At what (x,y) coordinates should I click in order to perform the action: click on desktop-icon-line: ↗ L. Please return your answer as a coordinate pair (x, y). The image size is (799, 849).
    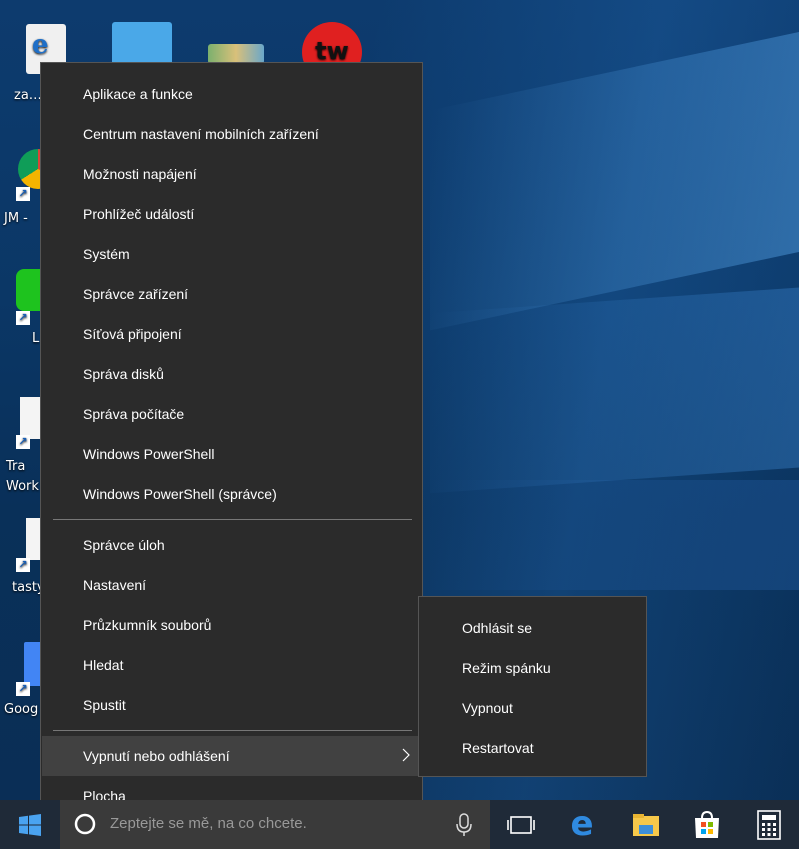
    Looking at the image, I should click on (29, 310).